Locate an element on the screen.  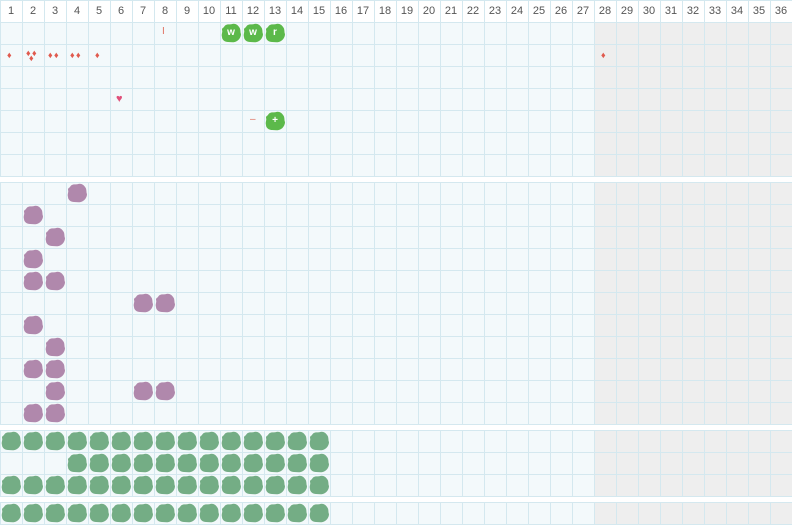
grid-cell-teal-b is located at coordinates (495, 513).